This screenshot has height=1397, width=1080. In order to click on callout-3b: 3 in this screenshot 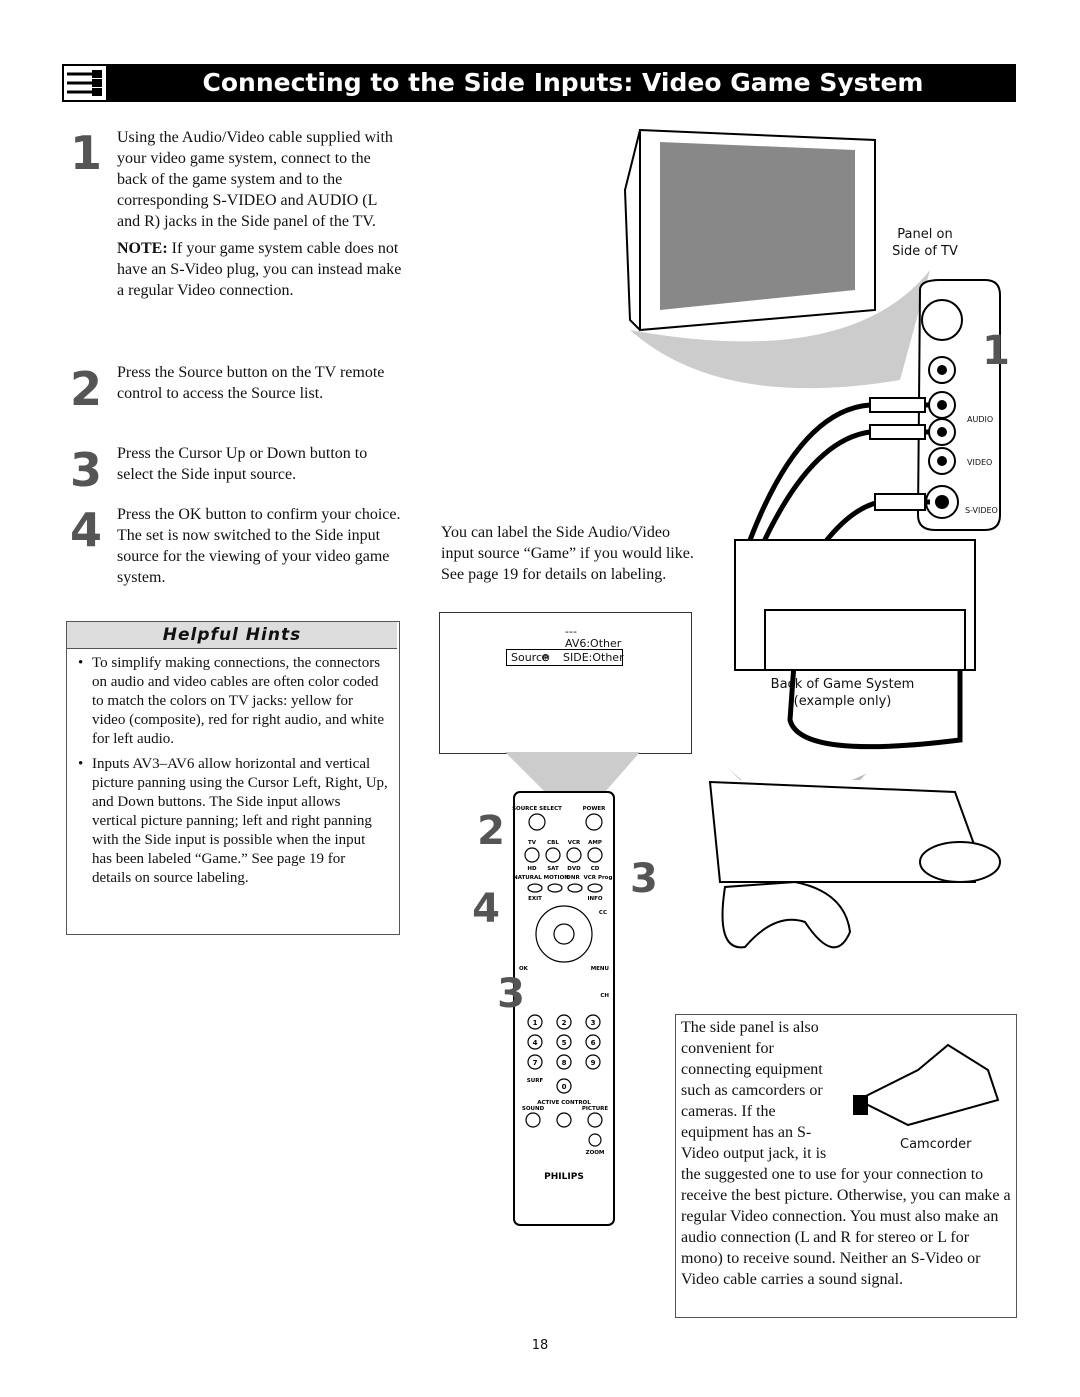, I will do `click(511, 994)`.